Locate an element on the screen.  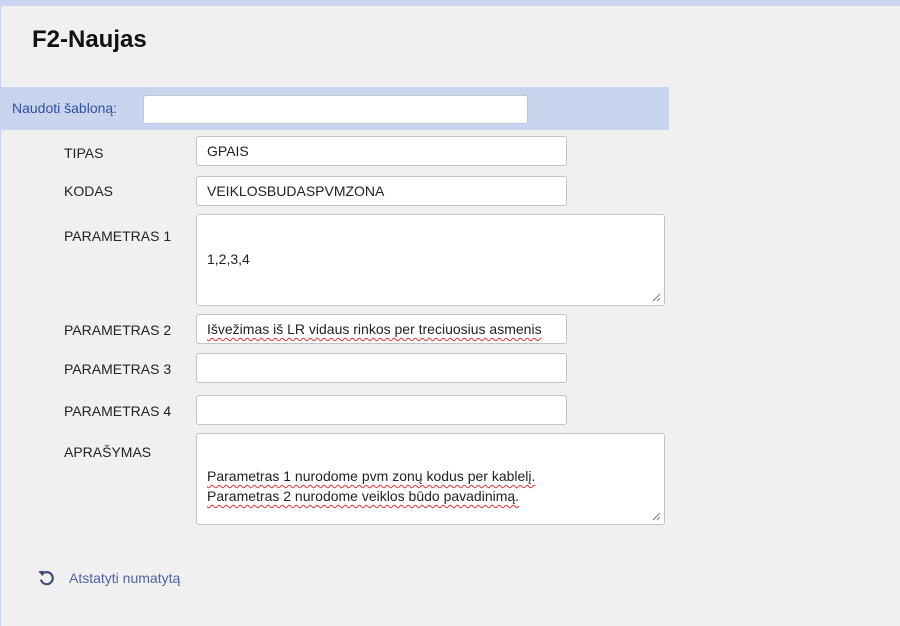
template-input is located at coordinates (335, 109).